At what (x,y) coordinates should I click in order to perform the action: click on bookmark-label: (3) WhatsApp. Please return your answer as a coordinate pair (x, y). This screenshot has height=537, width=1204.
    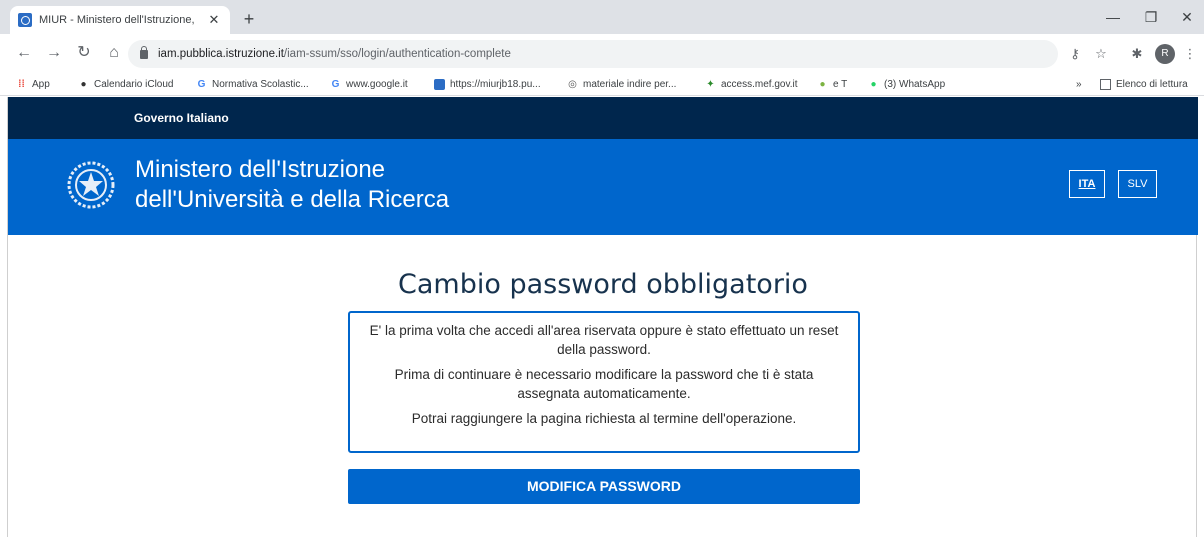
    Looking at the image, I should click on (915, 84).